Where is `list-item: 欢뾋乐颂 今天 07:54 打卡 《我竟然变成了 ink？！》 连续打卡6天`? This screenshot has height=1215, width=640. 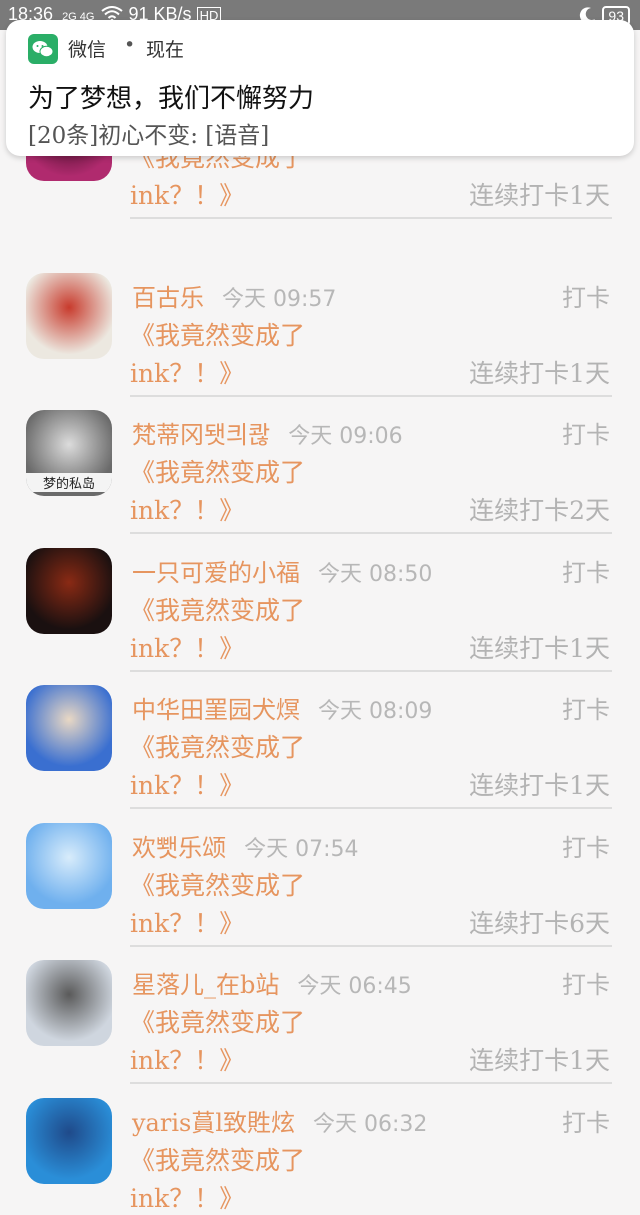
list-item: 欢뾋乐颂 今天 07:54 打卡 《我竟然变成了 ink？！》 连续打卡6天 is located at coordinates (320, 871).